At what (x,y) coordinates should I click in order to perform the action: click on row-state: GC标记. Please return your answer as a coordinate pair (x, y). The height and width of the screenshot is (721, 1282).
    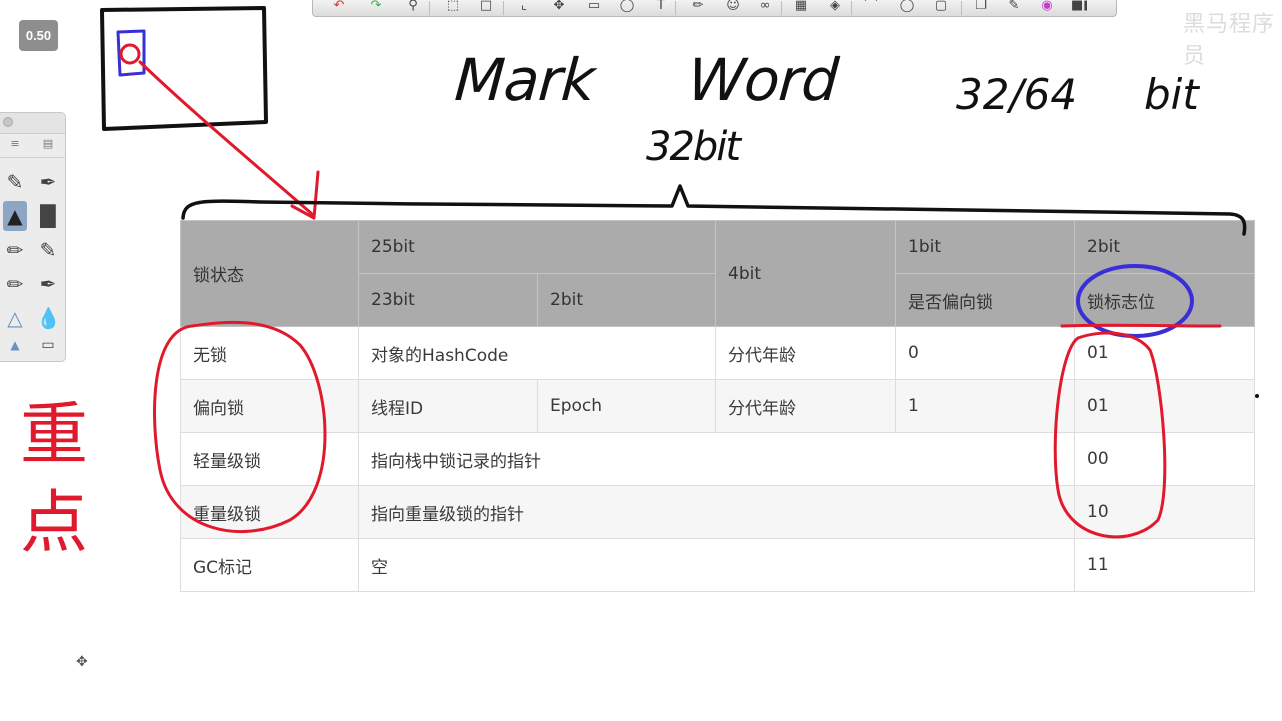
    Looking at the image, I should click on (269, 565).